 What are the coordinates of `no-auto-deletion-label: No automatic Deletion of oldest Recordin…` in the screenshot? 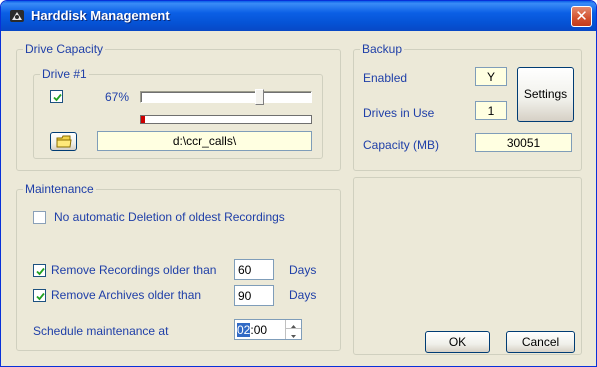 It's located at (169, 217).